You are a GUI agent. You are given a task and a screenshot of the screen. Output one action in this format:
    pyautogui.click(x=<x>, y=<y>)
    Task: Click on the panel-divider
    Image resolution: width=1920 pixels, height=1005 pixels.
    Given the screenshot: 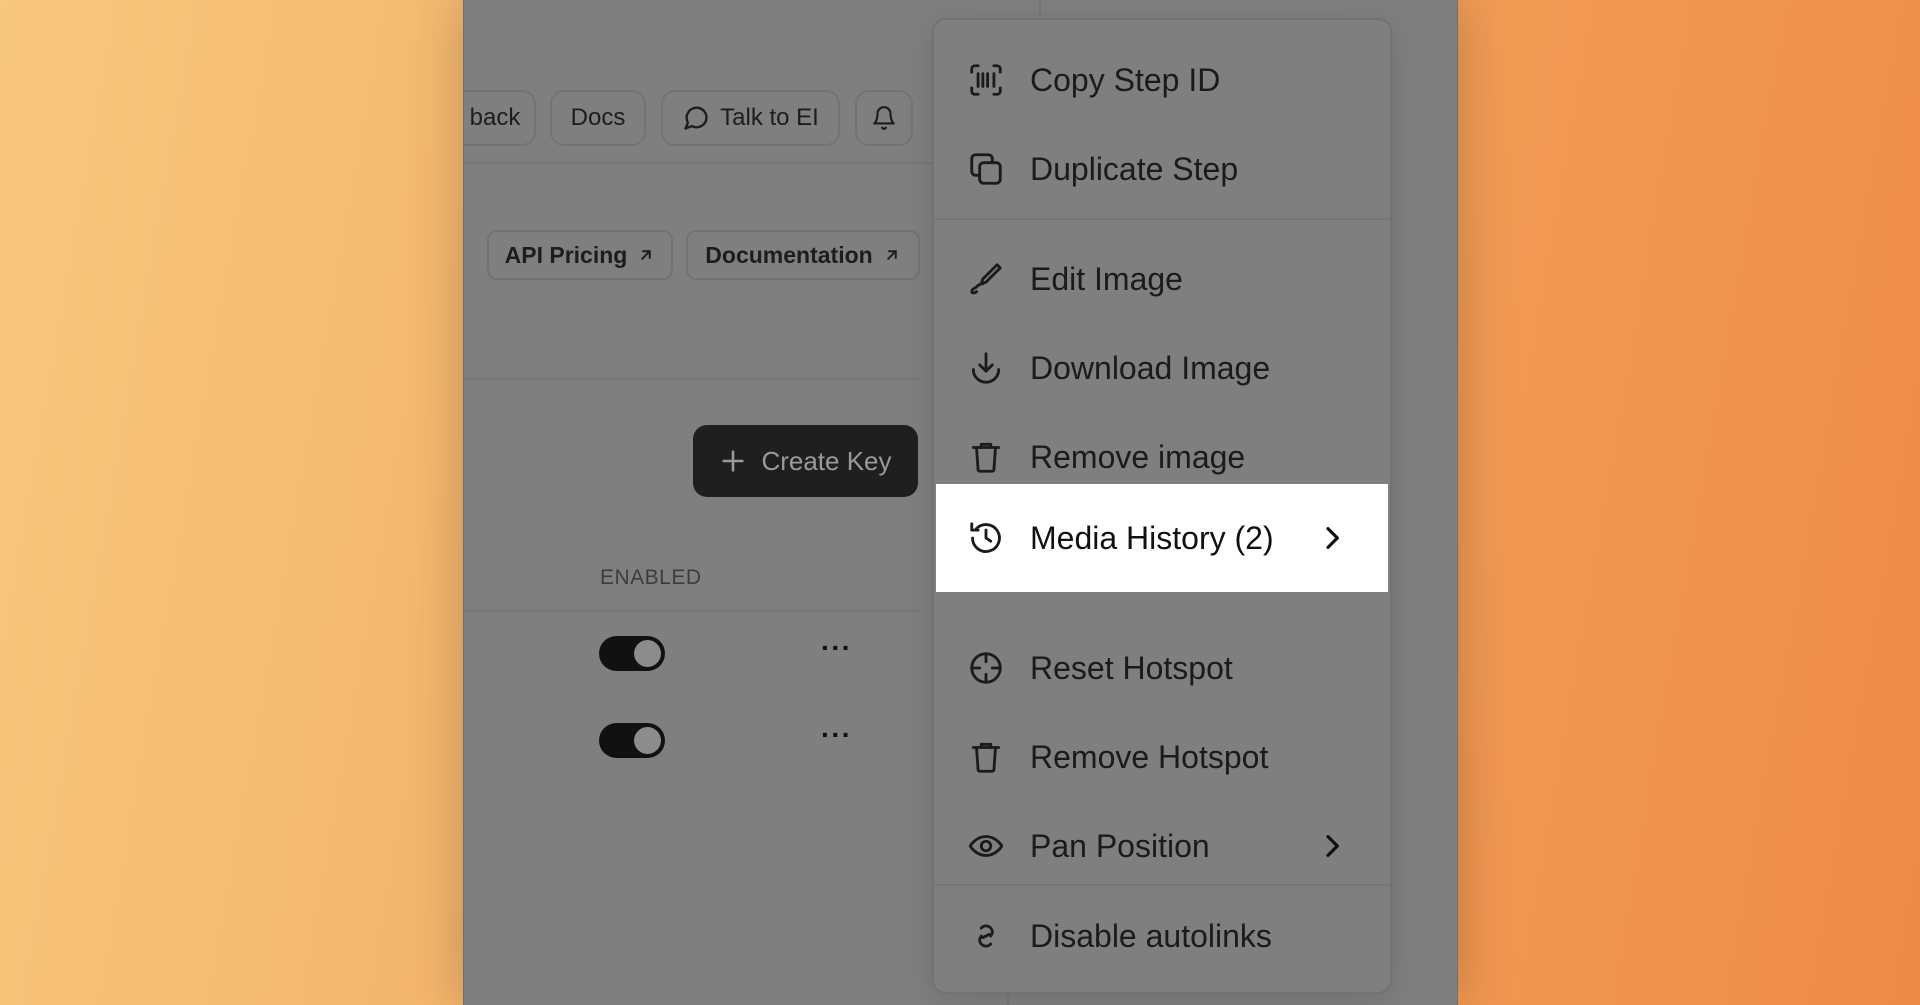 What is the action you would take?
    pyautogui.click(x=1040, y=9)
    